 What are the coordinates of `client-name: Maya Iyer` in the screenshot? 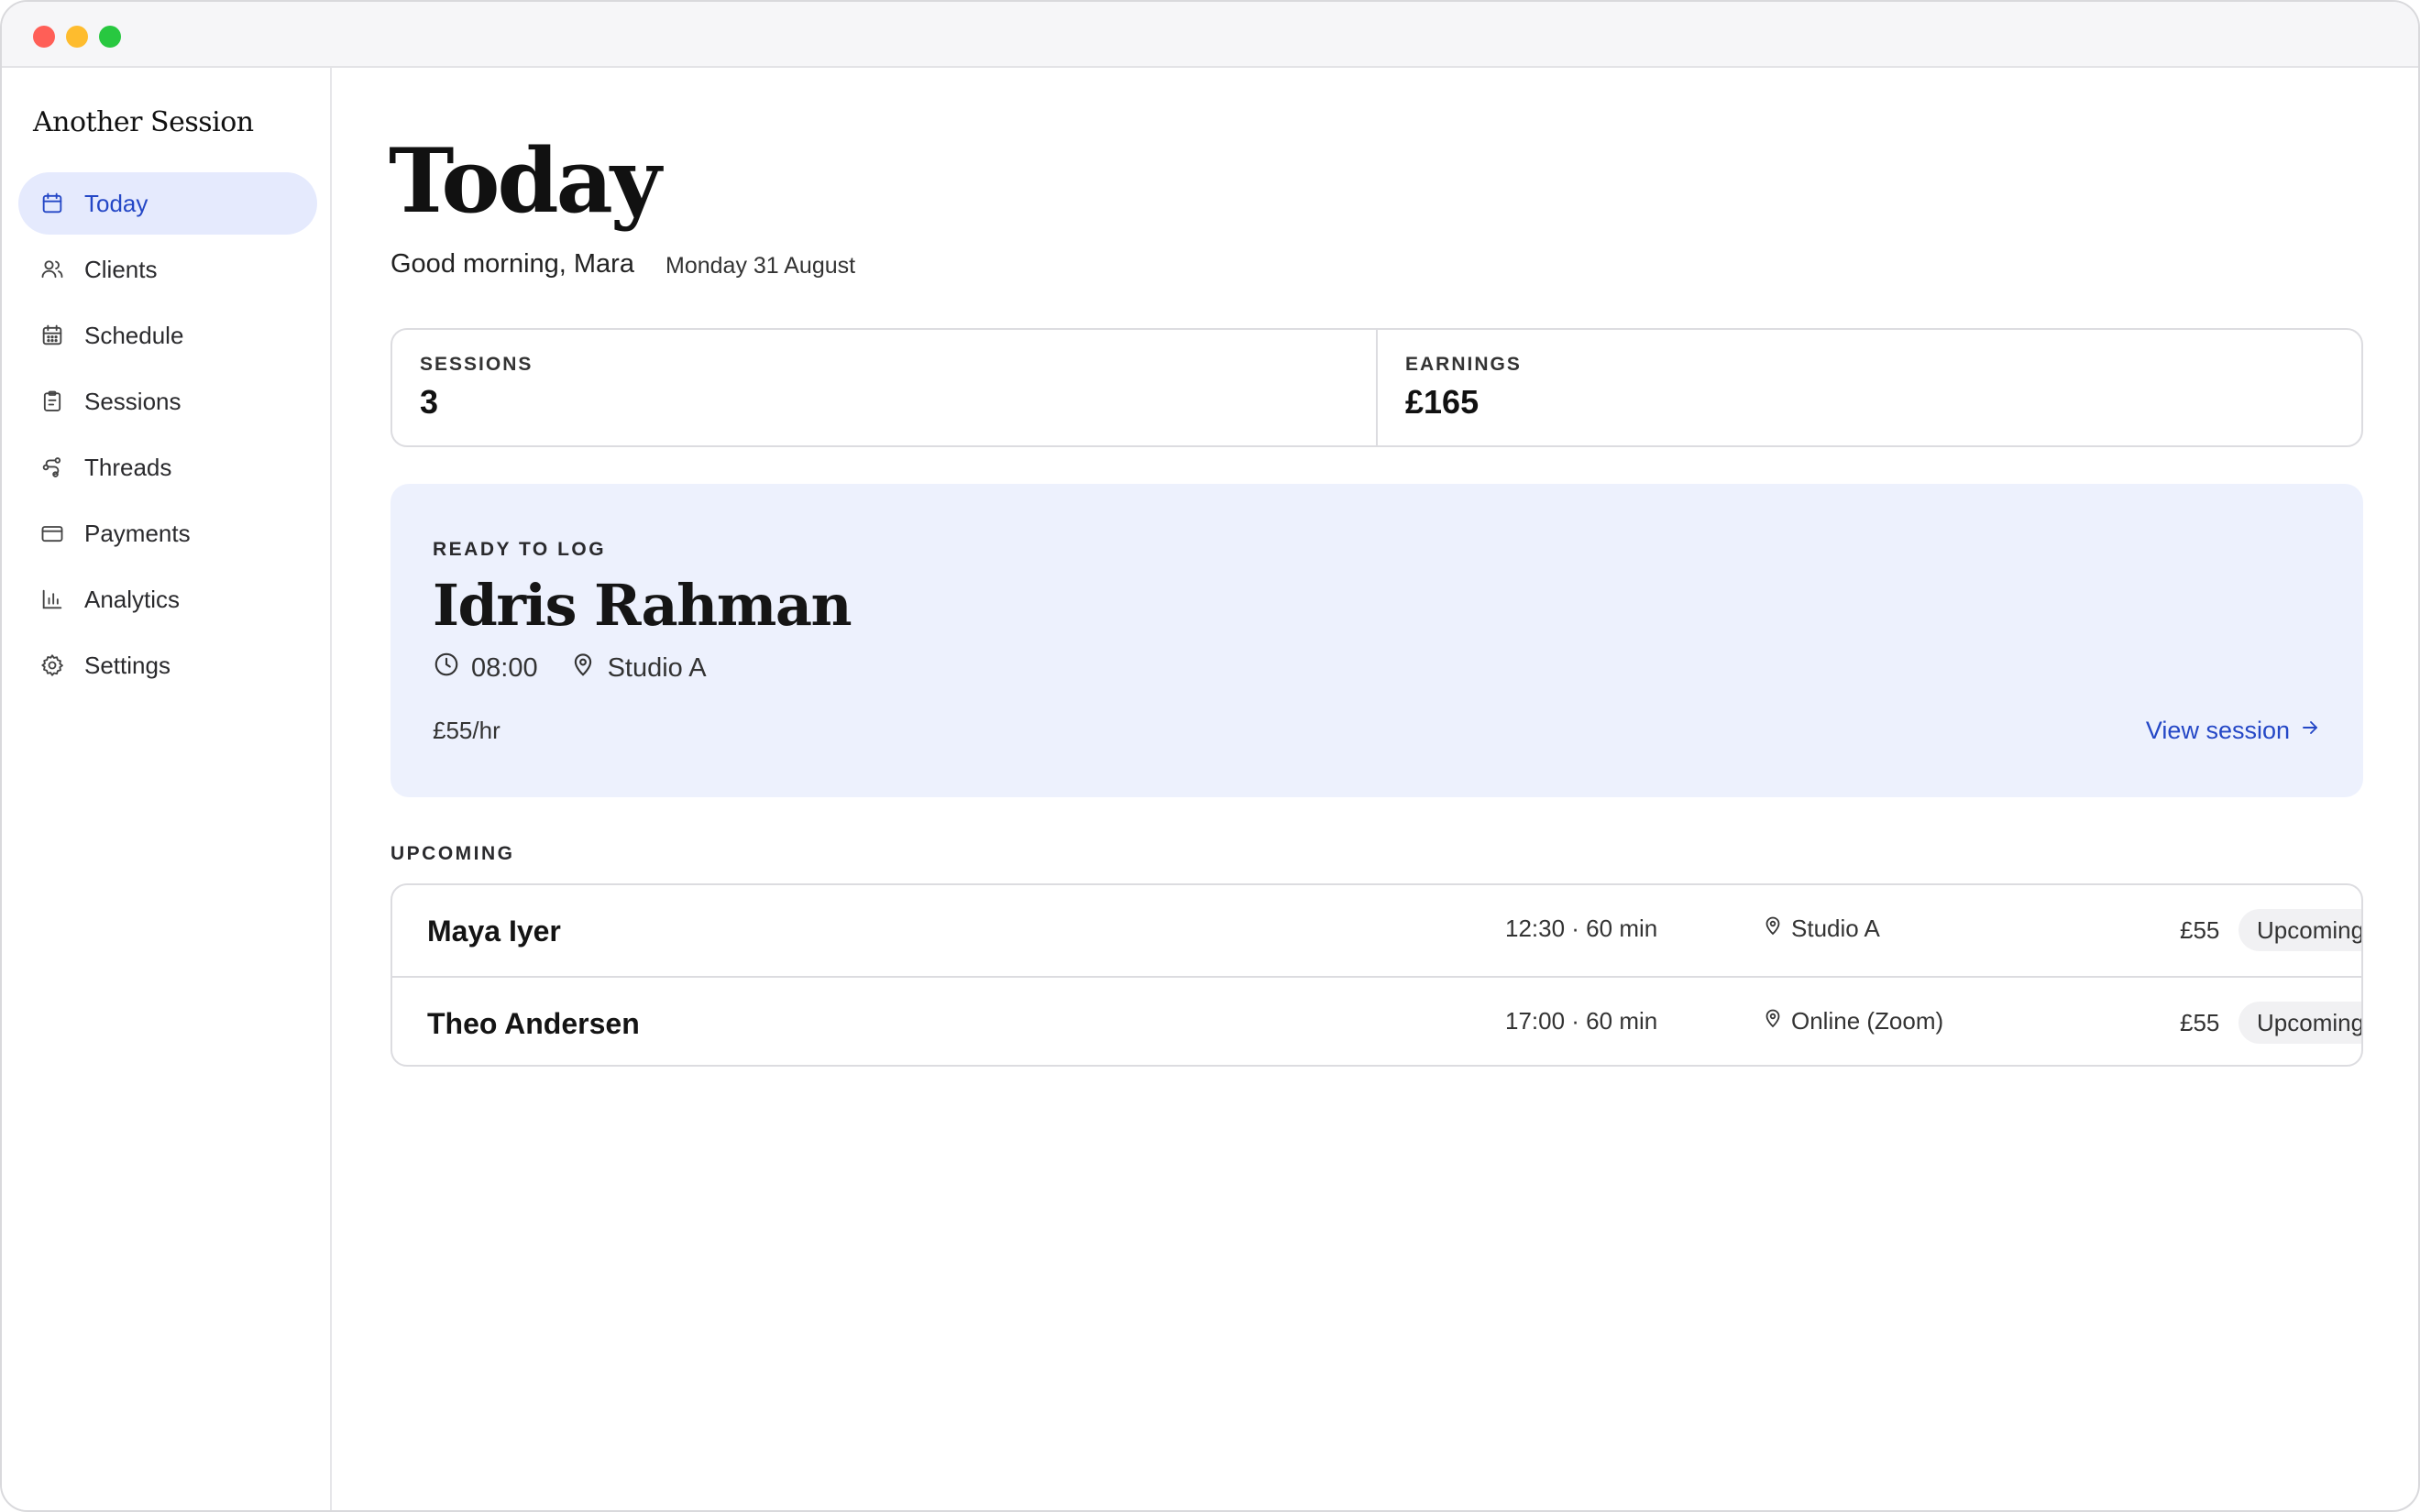 It's located at (494, 931).